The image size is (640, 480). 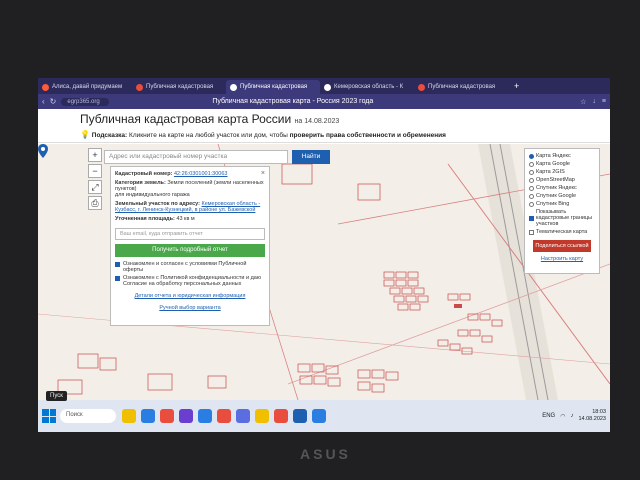 What do you see at coordinates (95, 179) in the screenshot?
I see `zoom-controls: + − ⤢ ⎙` at bounding box center [95, 179].